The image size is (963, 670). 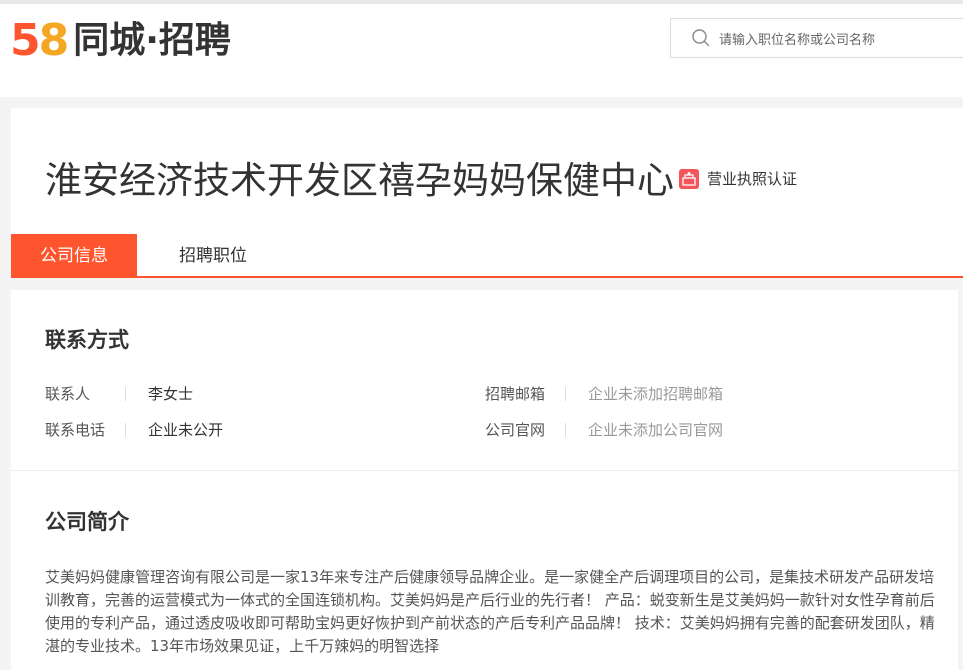 I want to click on recruit-email-label: 招聘邮箱, so click(x=515, y=394).